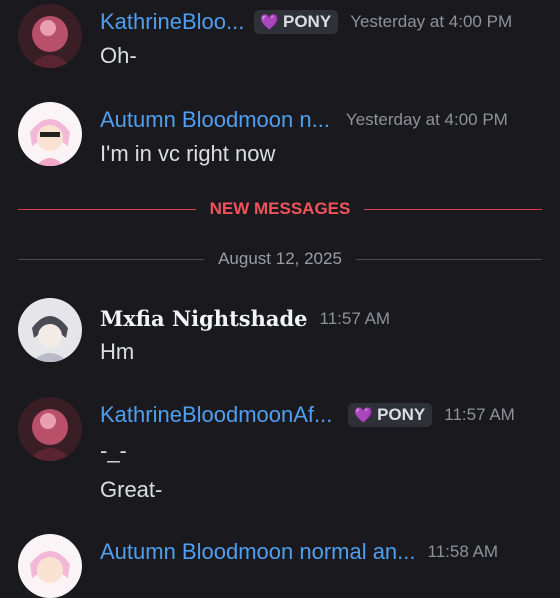 This screenshot has height=598, width=560. What do you see at coordinates (113, 450) in the screenshot?
I see `message-text: -_-` at bounding box center [113, 450].